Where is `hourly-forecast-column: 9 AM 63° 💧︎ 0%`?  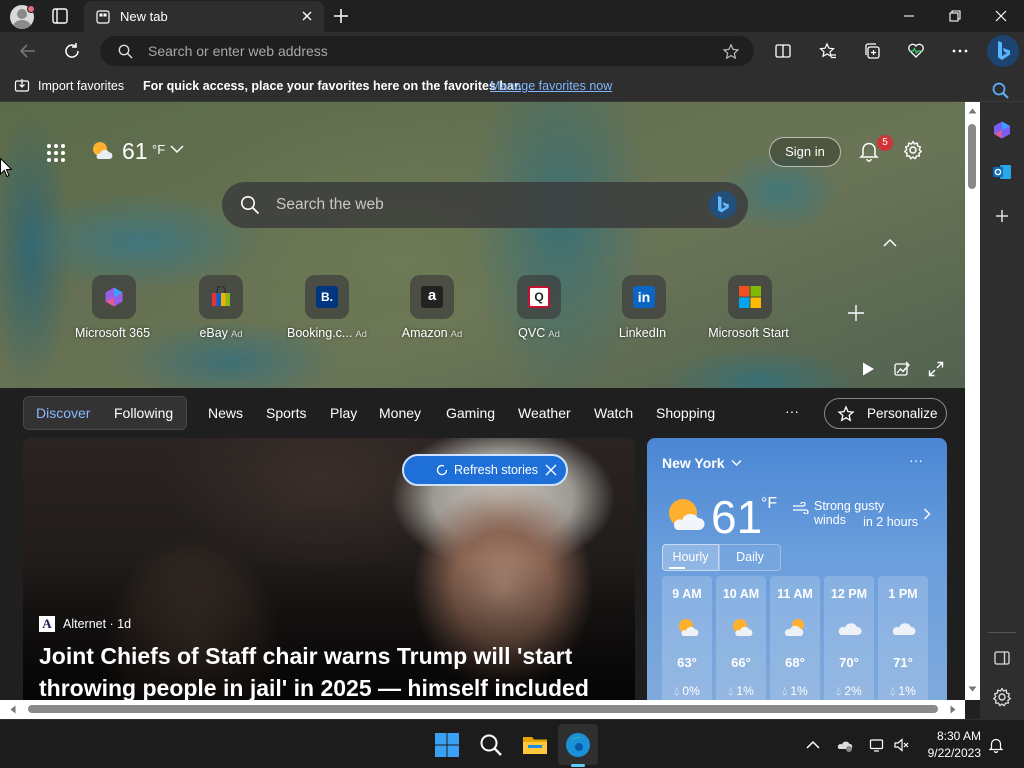 hourly-forecast-column: 9 AM 63° 💧︎ 0% is located at coordinates (687, 638).